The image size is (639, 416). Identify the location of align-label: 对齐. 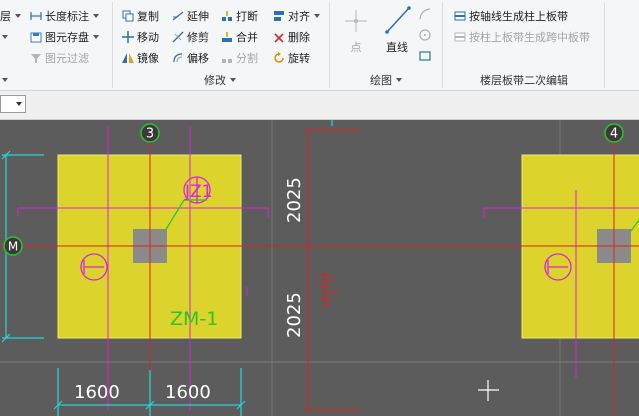
(299, 16).